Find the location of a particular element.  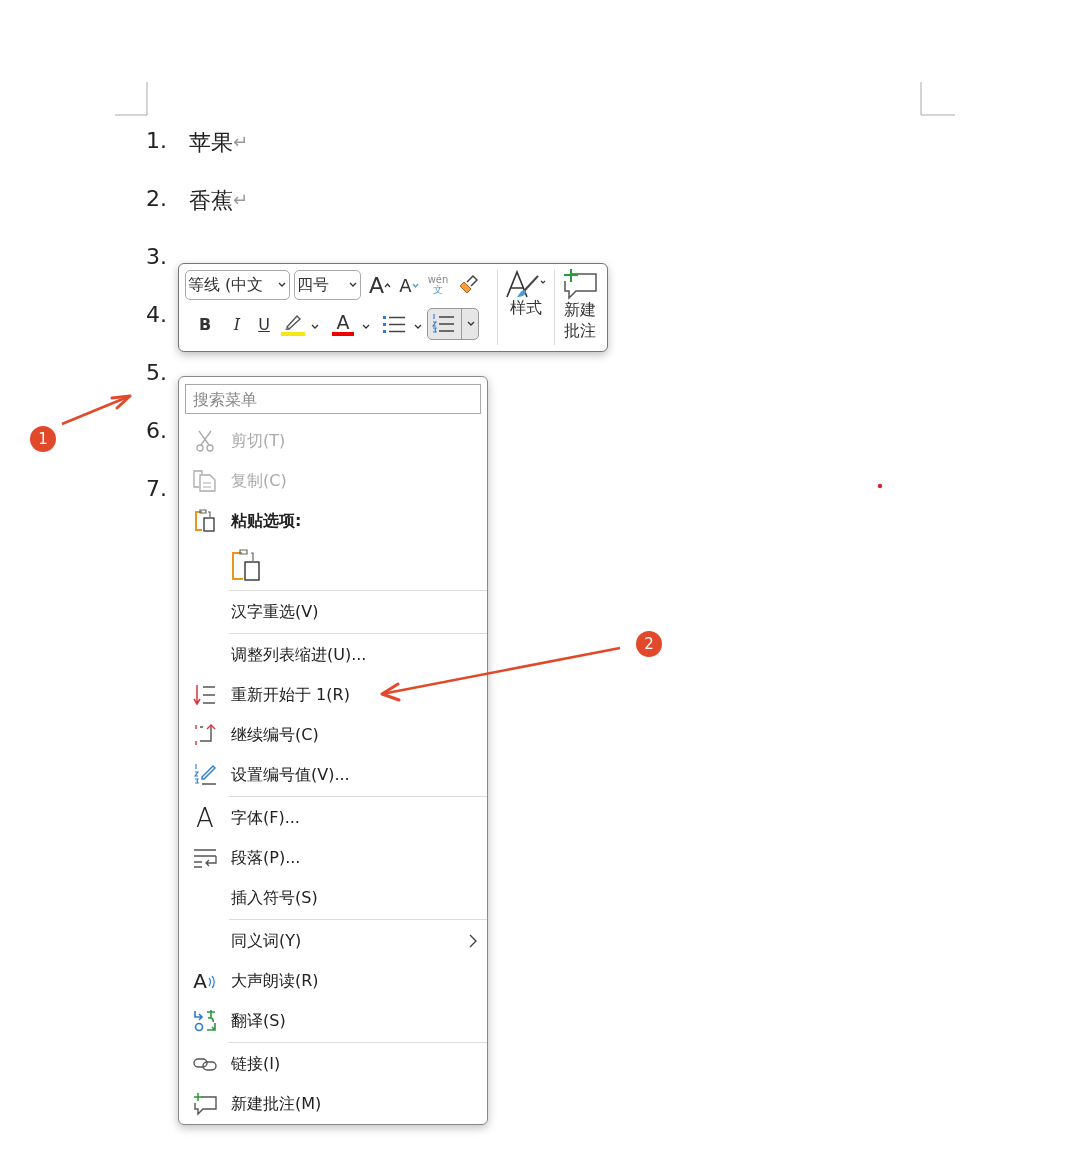

caret-up-icon is located at coordinates (388, 285).